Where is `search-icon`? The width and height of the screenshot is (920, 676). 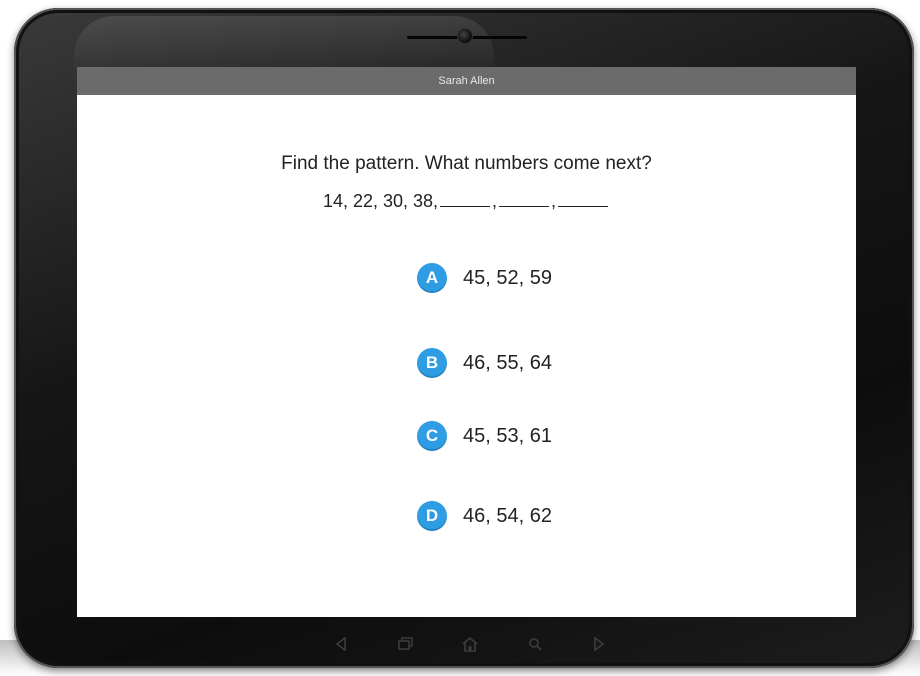
search-icon is located at coordinates (535, 644).